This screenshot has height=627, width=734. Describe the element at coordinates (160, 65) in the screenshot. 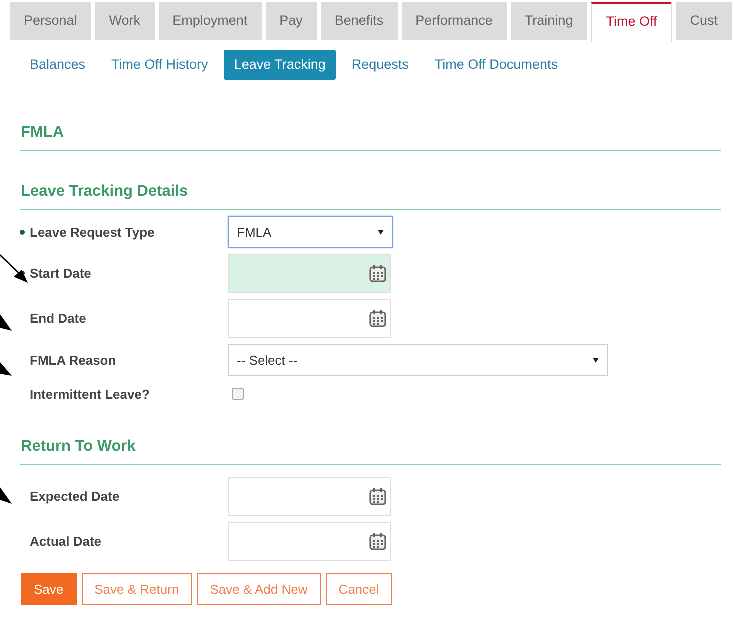

I see `sub-tab: Time Off History` at that location.